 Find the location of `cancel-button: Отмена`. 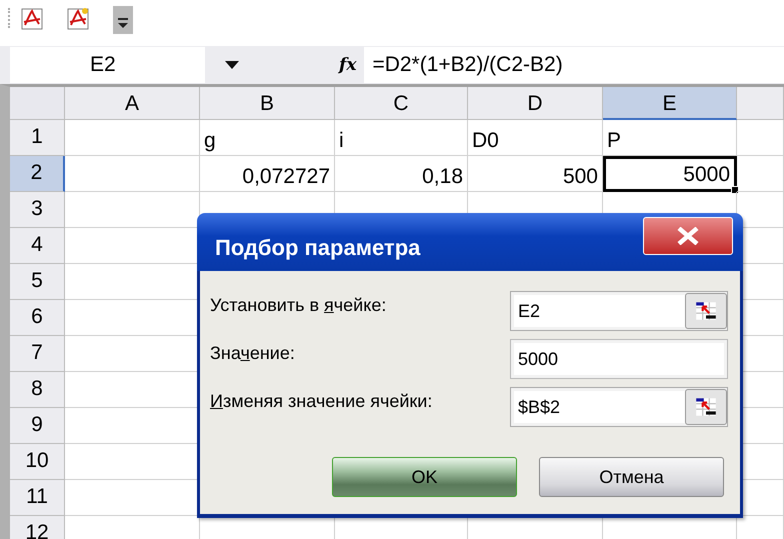

cancel-button: Отмена is located at coordinates (631, 477).